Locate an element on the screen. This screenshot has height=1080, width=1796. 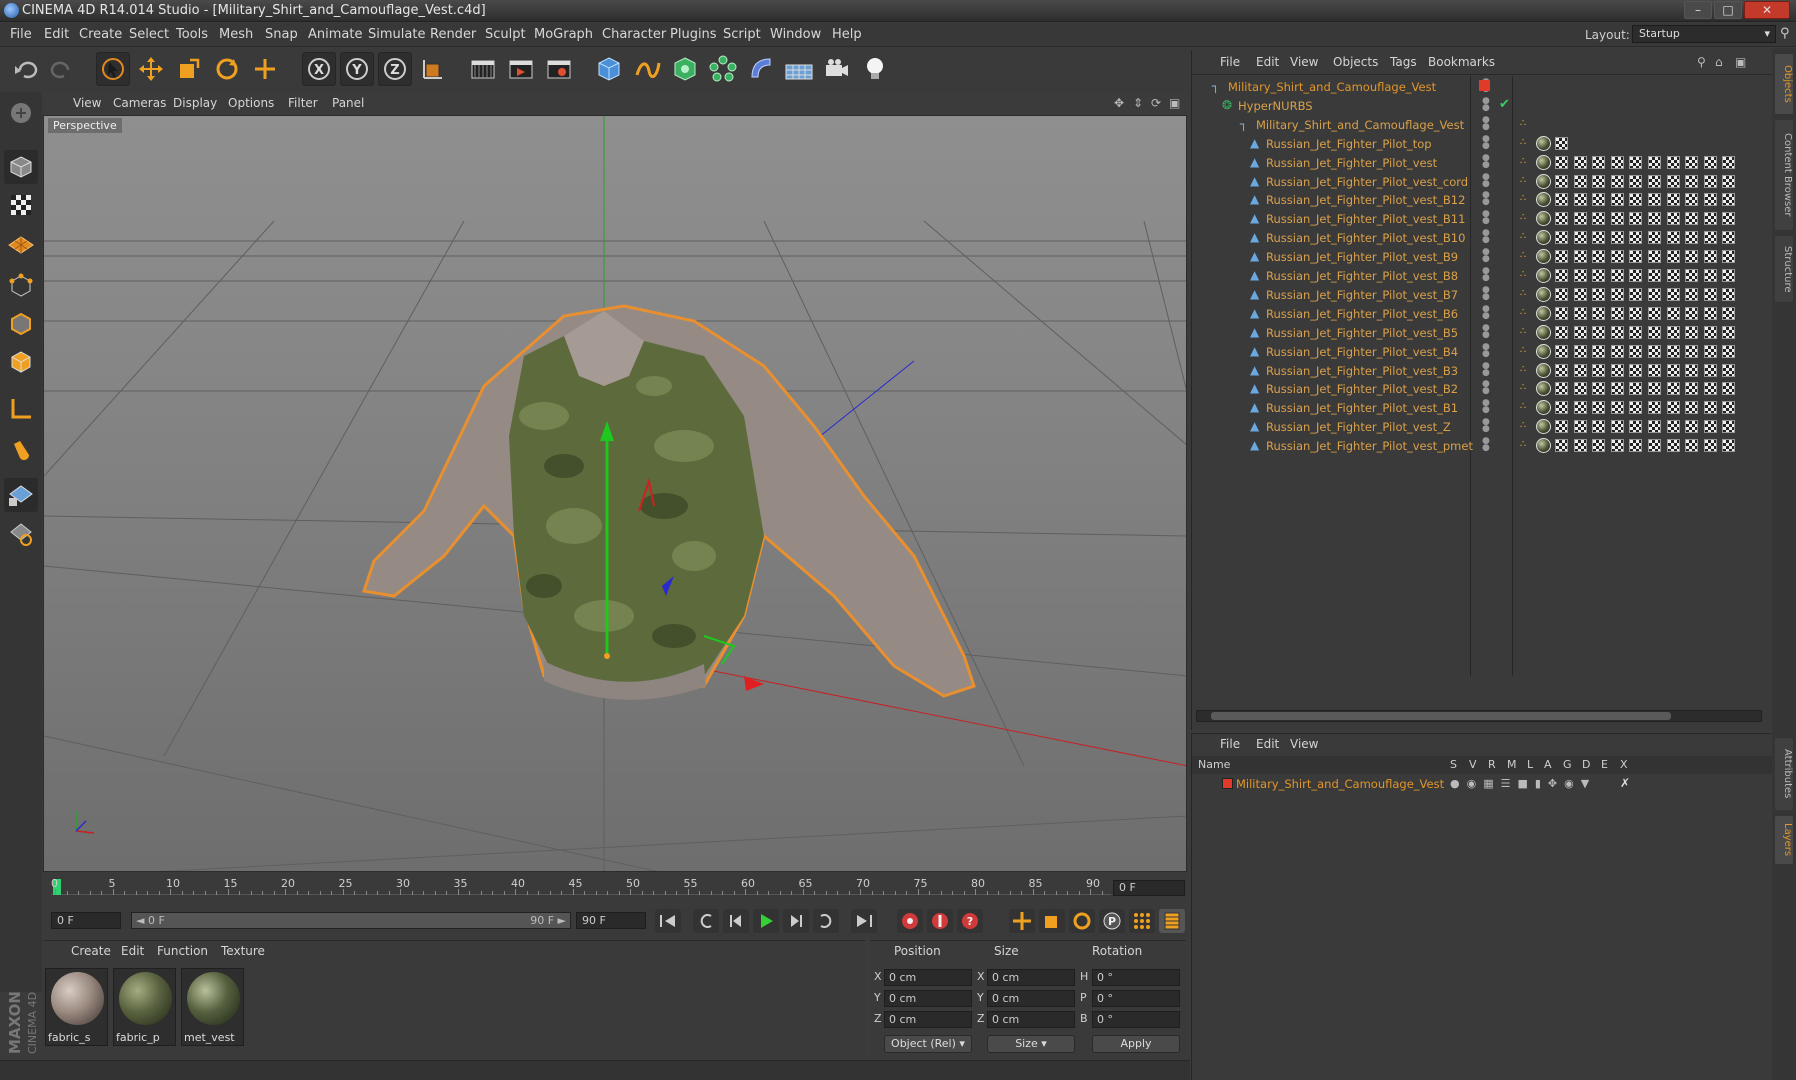
object-menu-view: View is located at coordinates (1304, 62).